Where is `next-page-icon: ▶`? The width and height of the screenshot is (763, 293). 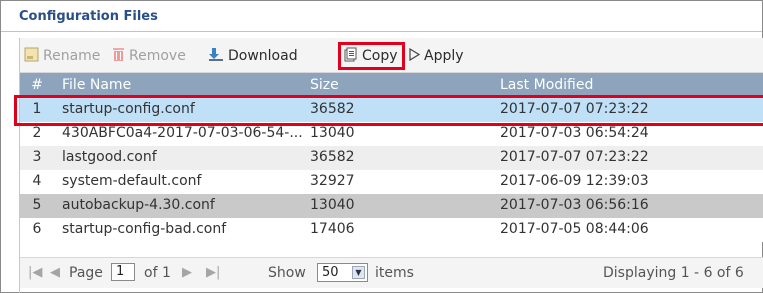
next-page-icon: ▶ is located at coordinates (187, 272).